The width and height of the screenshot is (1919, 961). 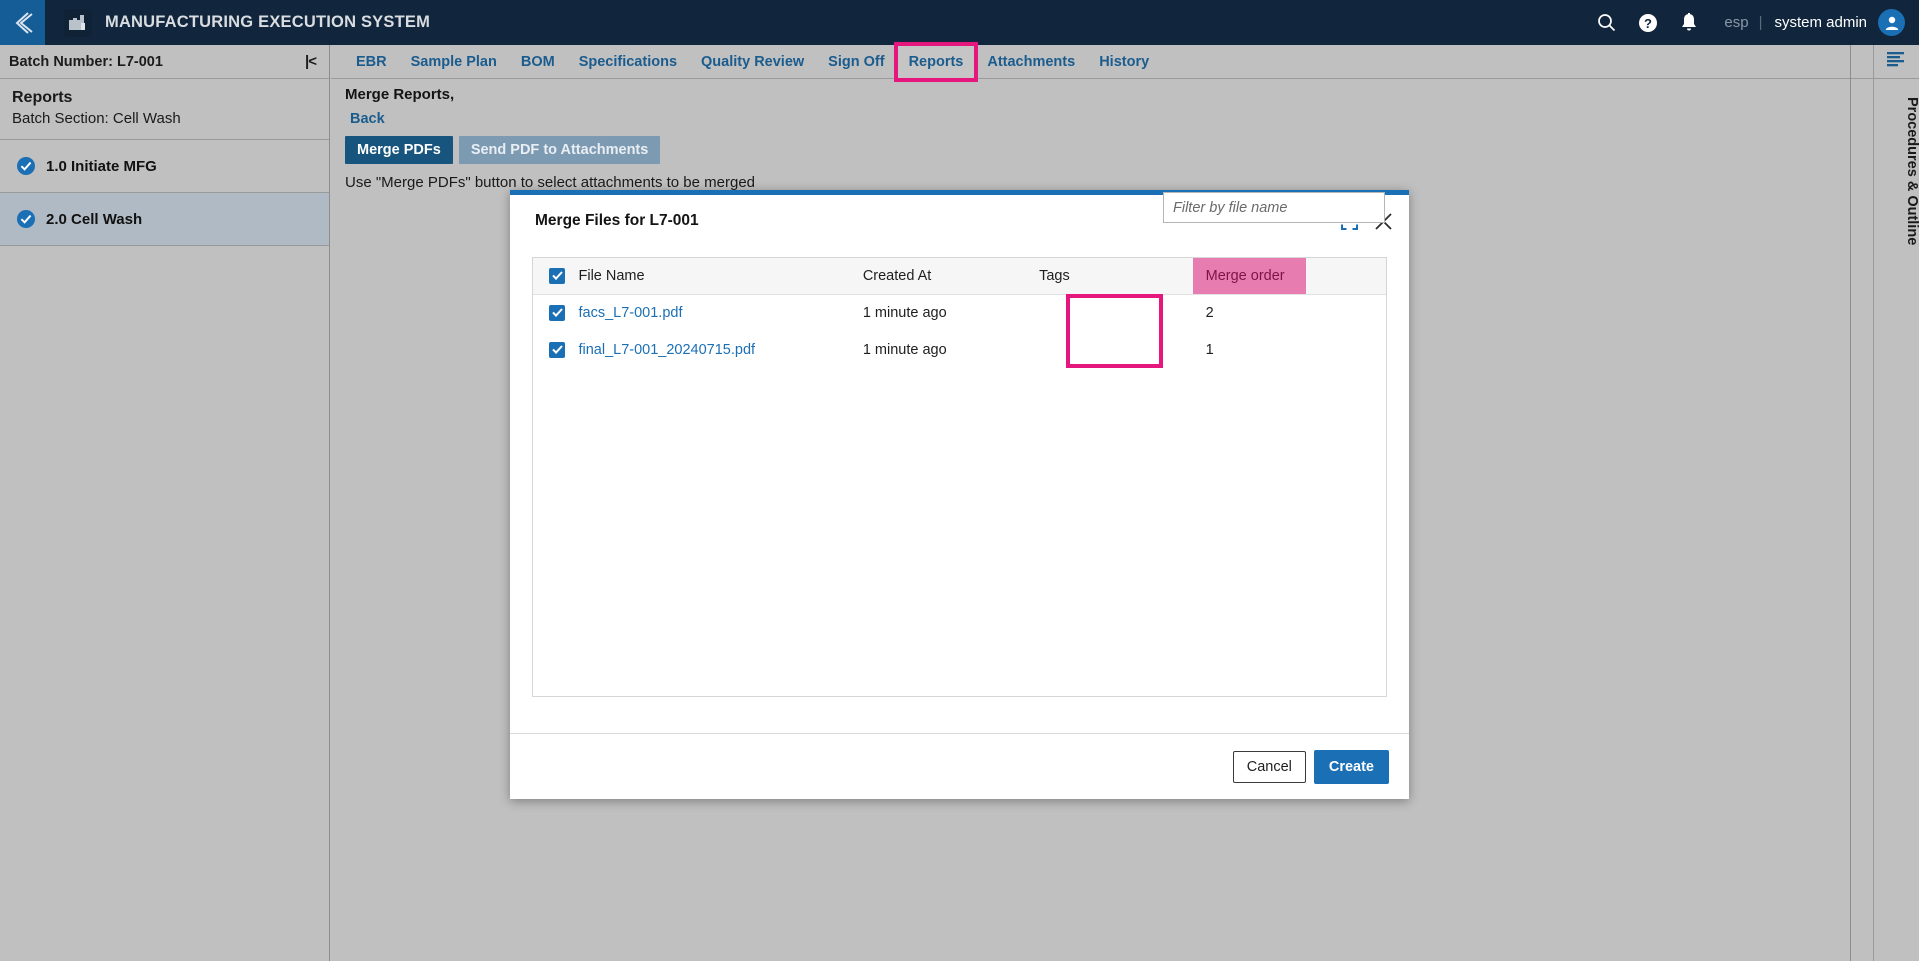 I want to click on filter-by-file-name-input, so click(x=1274, y=207).